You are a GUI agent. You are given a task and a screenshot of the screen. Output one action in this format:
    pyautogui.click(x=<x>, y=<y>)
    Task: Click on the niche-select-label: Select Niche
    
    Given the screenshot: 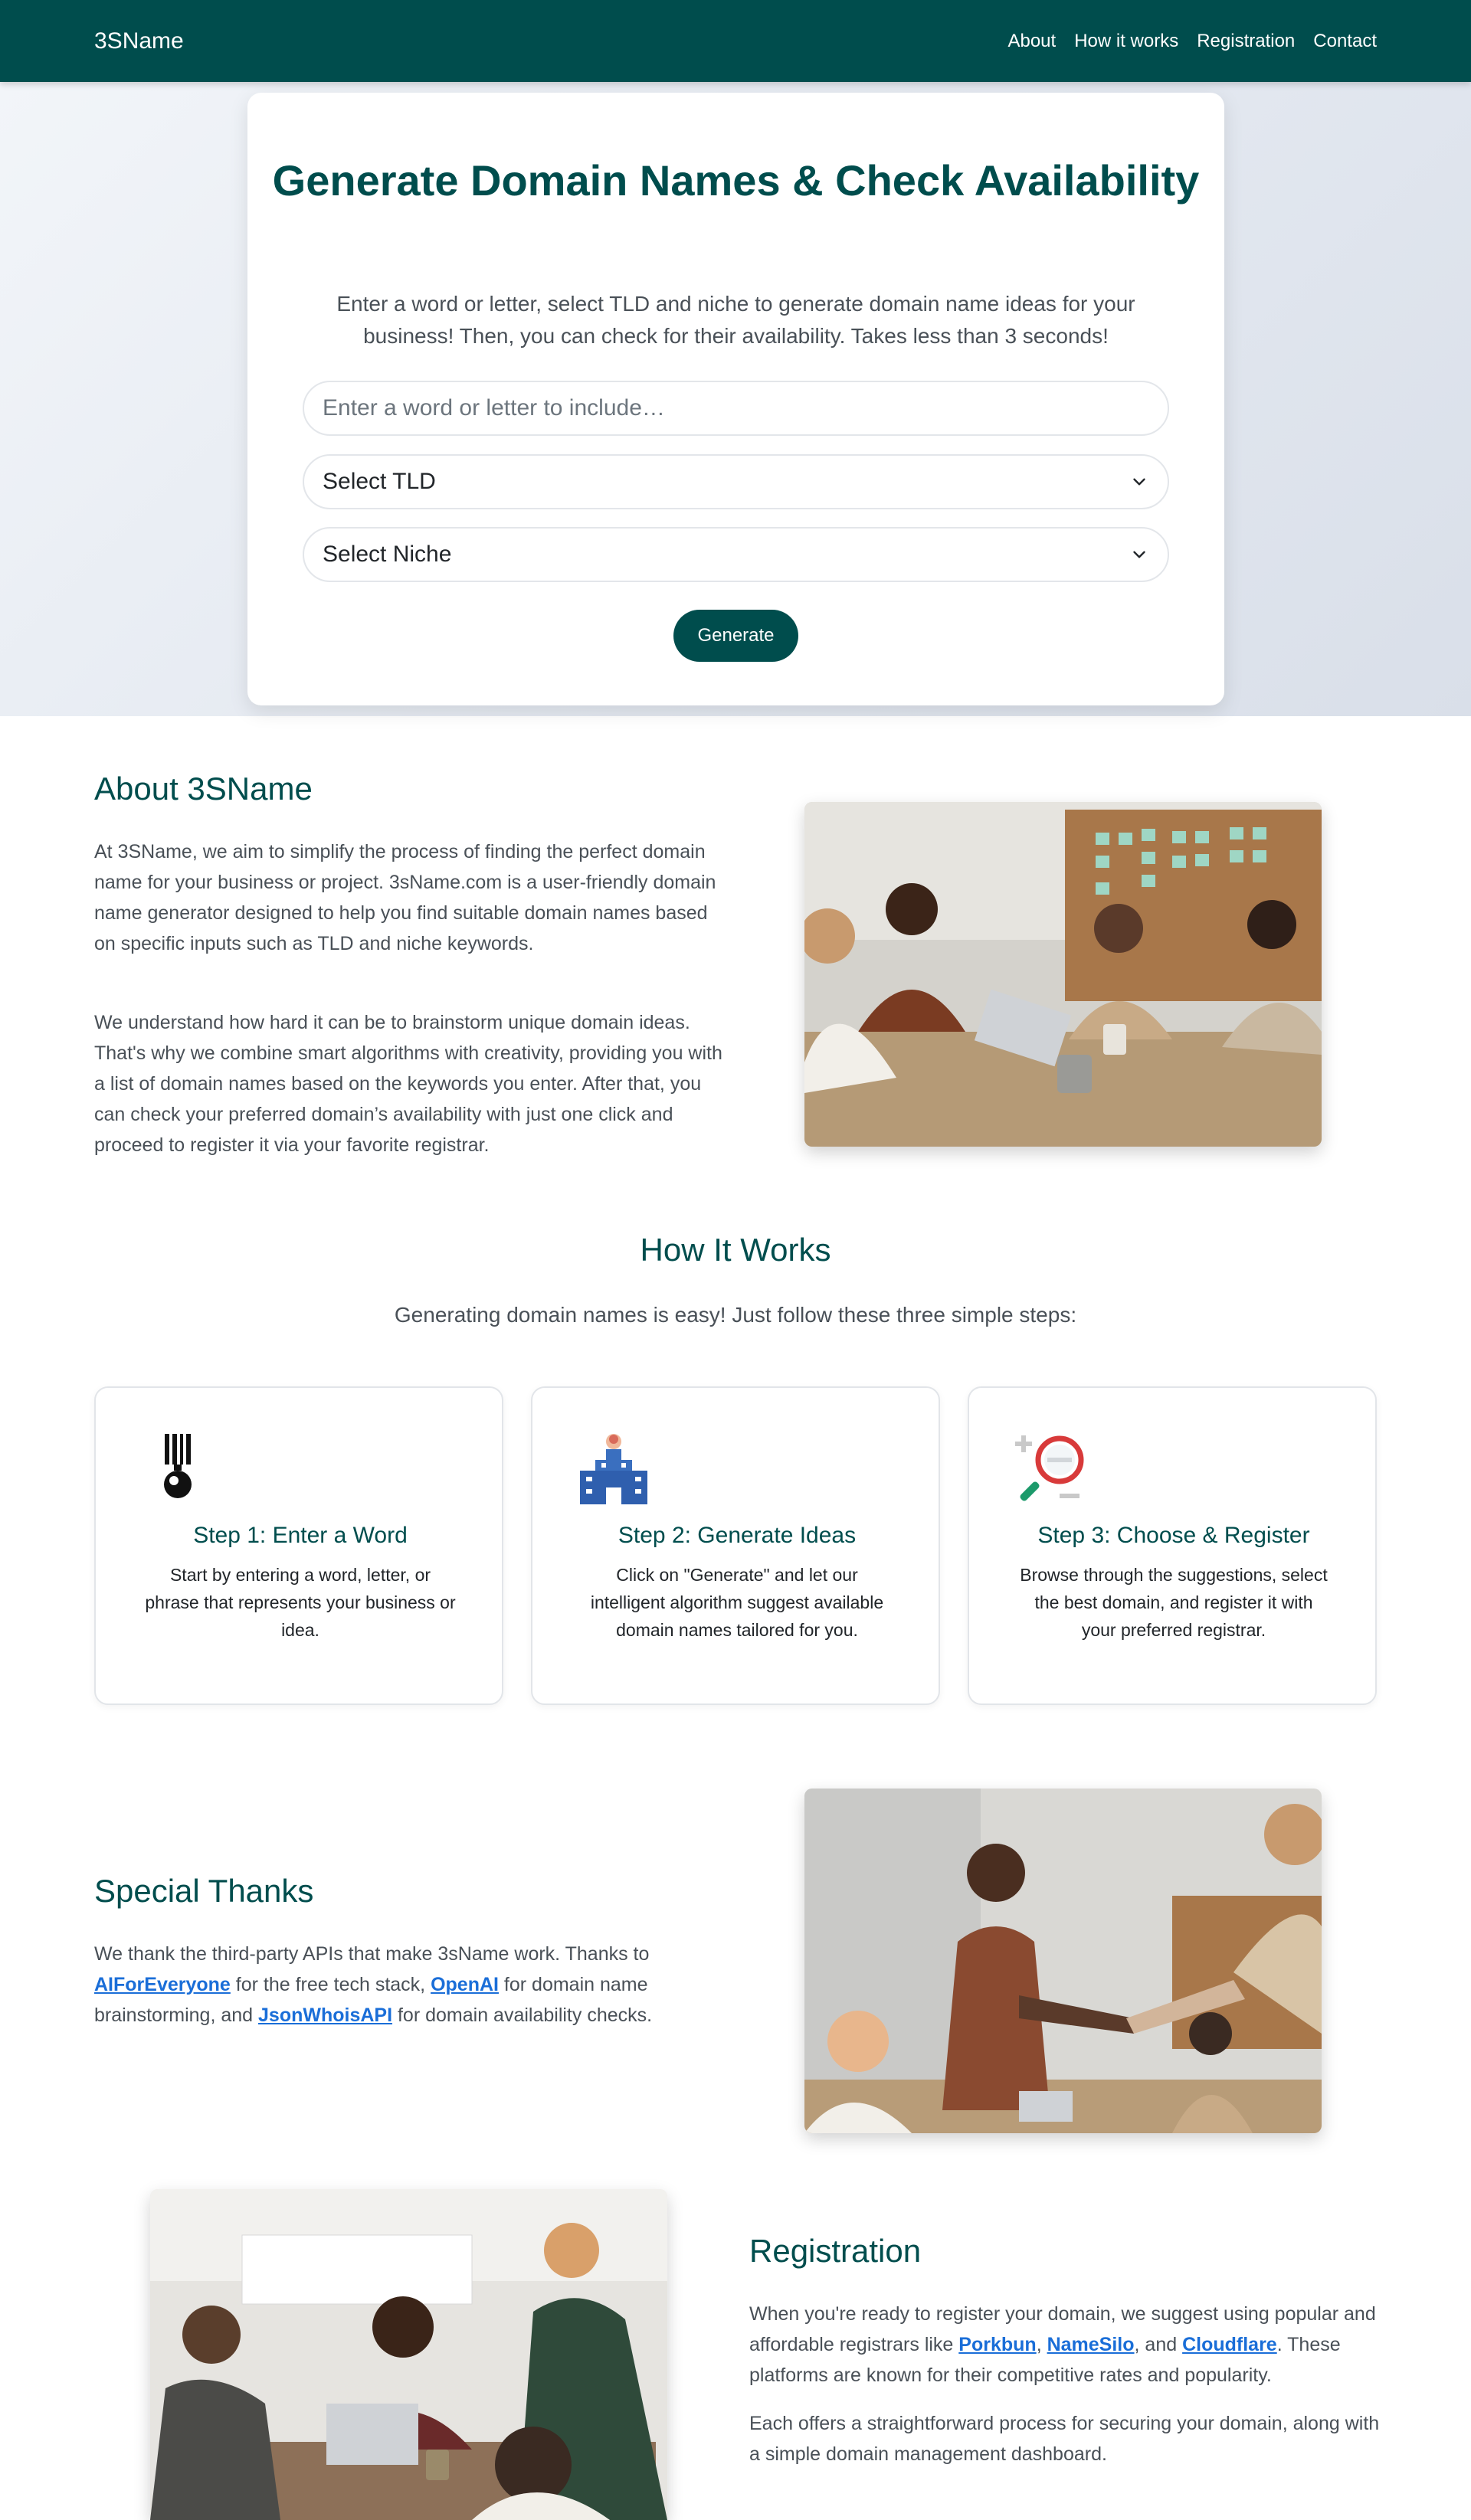 What is the action you would take?
    pyautogui.click(x=387, y=554)
    